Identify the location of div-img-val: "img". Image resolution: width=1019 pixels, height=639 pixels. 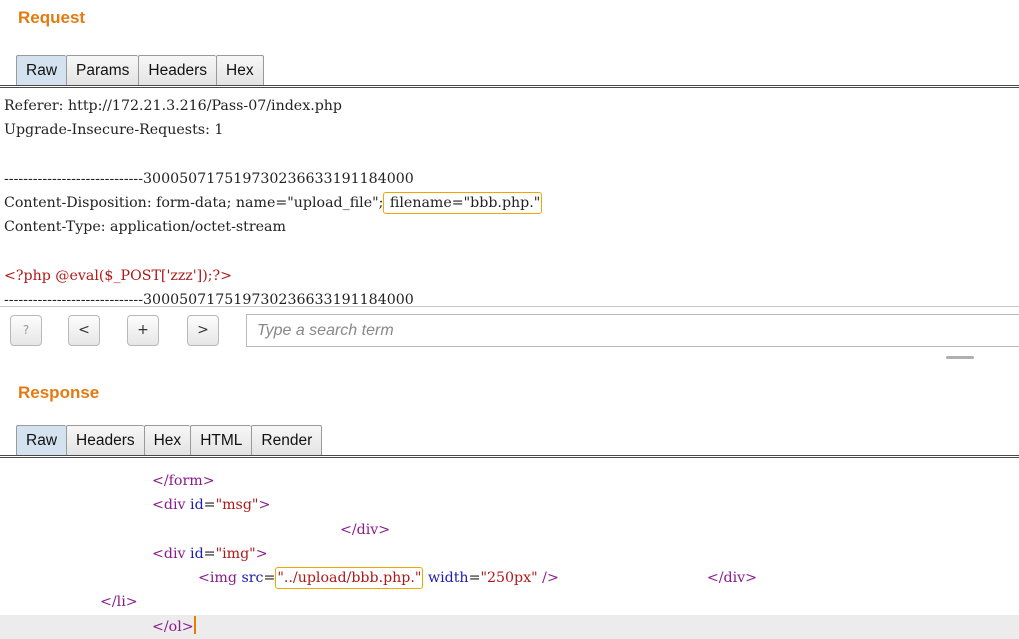
(235, 553).